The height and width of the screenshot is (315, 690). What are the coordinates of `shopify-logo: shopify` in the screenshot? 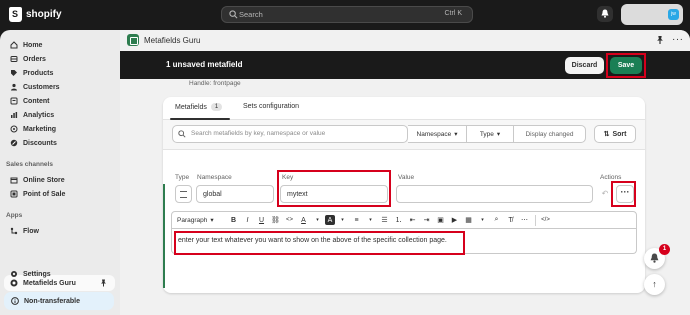 It's located at (35, 14).